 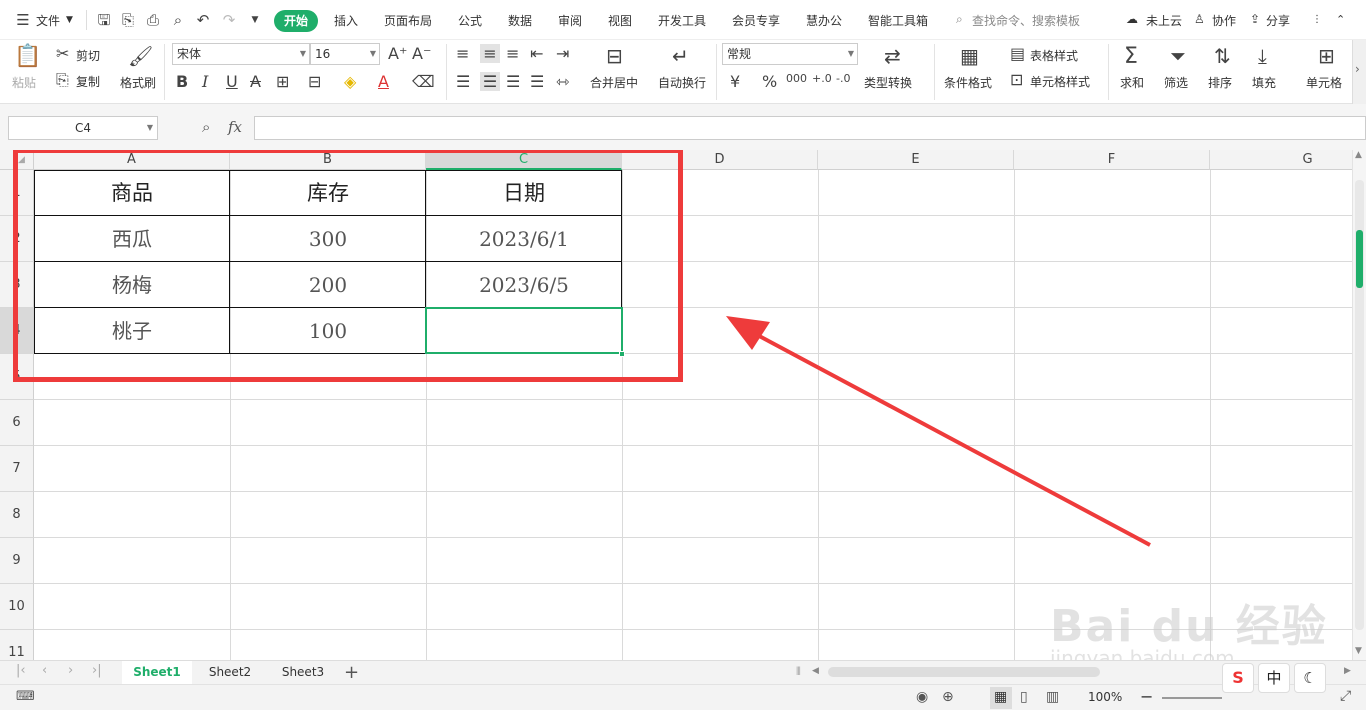 I want to click on zoom-search-icon: ⌕, so click(x=206, y=127).